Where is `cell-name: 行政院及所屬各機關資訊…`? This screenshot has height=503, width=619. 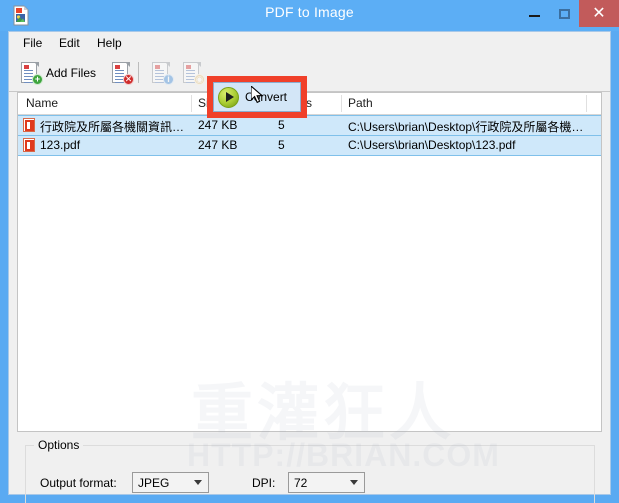 cell-name: 行政院及所屬各機關資訊… is located at coordinates (112, 127).